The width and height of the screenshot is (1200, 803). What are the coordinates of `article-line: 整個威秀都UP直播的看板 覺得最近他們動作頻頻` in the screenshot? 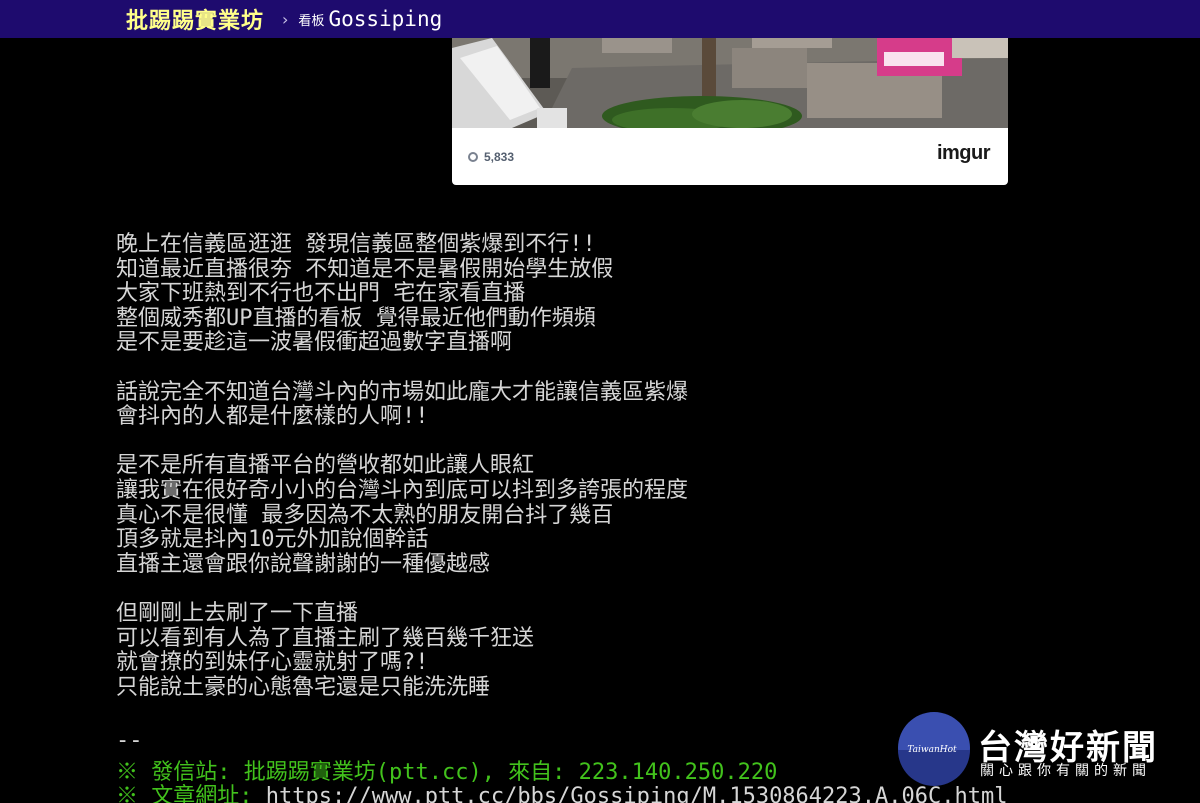 It's located at (356, 318).